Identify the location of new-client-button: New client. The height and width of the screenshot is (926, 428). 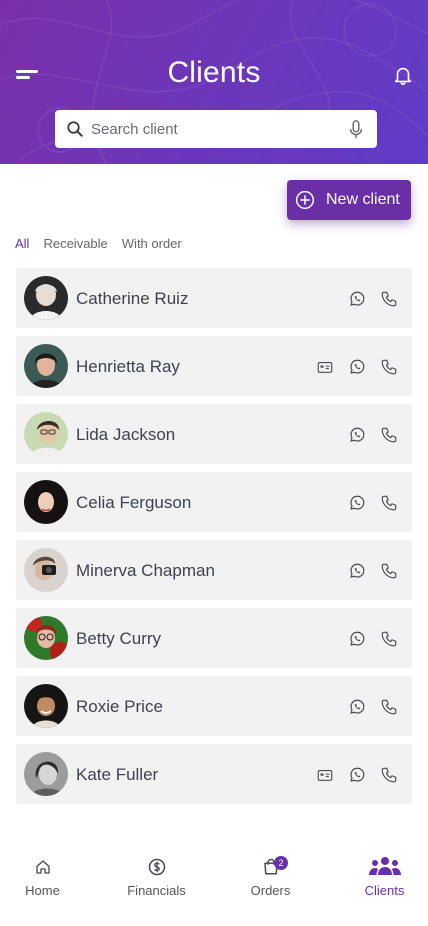
(349, 200).